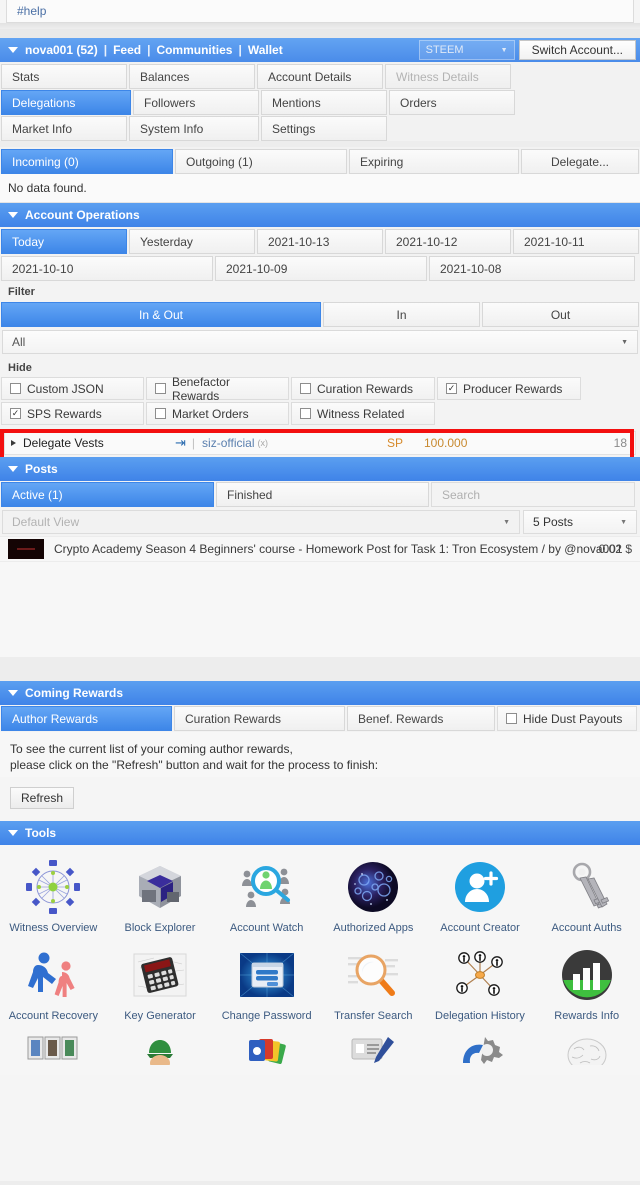 This screenshot has width=640, height=1185. Describe the element at coordinates (53, 975) in the screenshot. I see `helping-hands-icon` at that location.